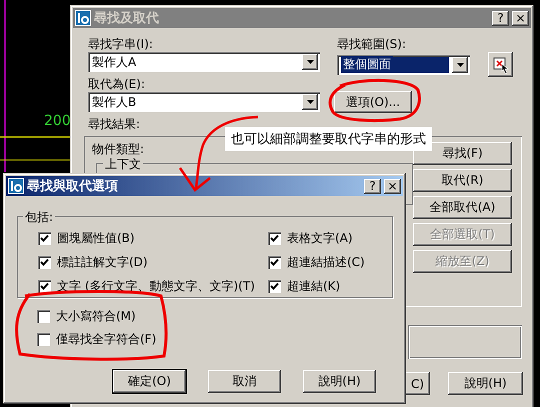 Image resolution: width=540 pixels, height=407 pixels. Describe the element at coordinates (123, 164) in the screenshot. I see `group-label: 上下文` at that location.